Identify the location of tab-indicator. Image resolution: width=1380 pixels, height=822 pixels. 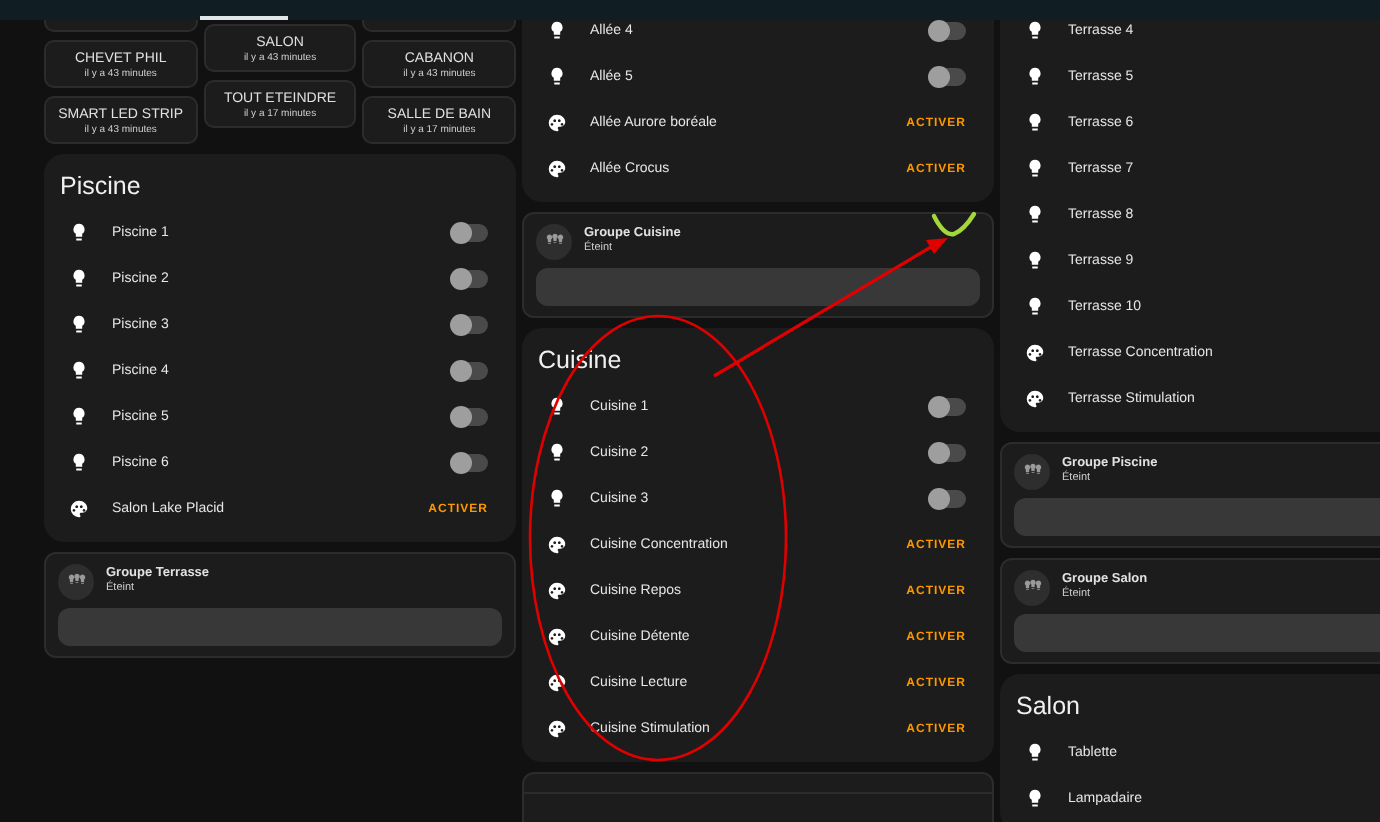
(244, 18).